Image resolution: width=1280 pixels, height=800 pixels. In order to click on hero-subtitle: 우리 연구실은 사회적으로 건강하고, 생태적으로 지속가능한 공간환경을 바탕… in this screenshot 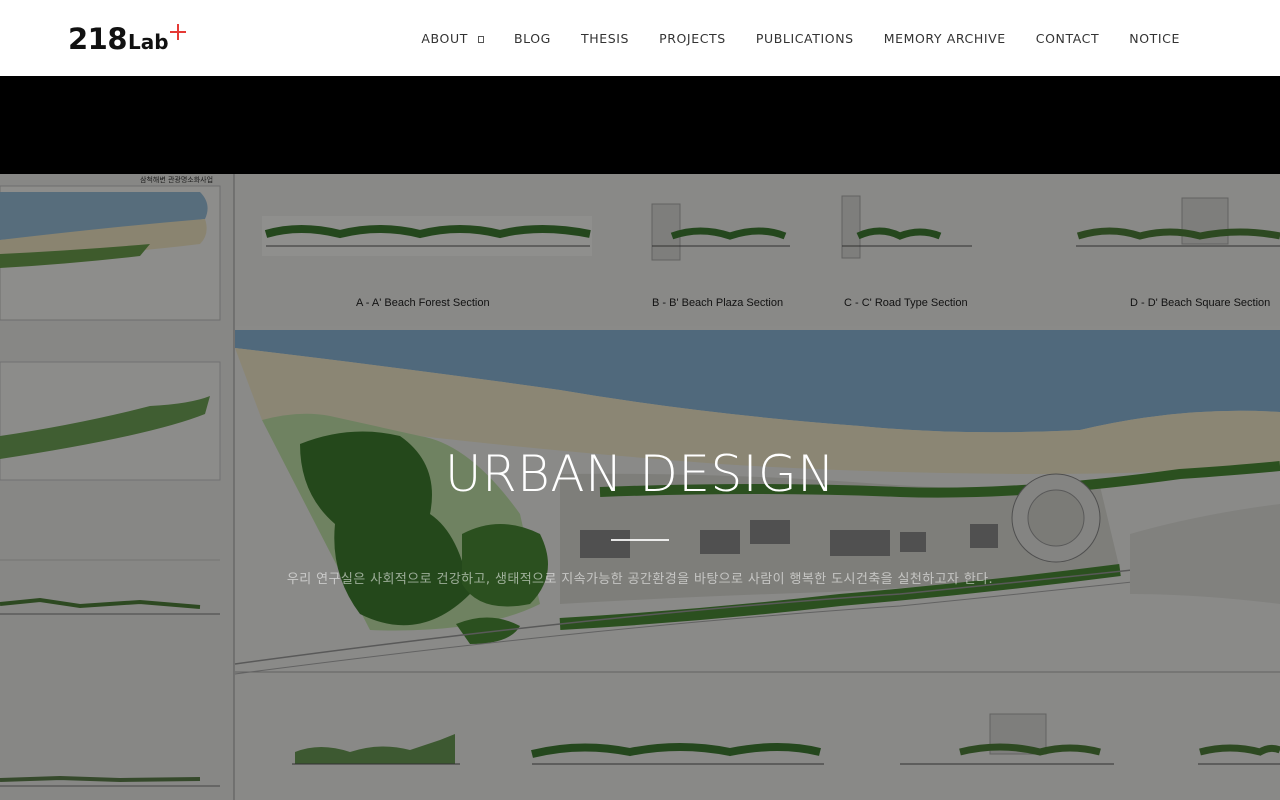, I will do `click(640, 579)`.